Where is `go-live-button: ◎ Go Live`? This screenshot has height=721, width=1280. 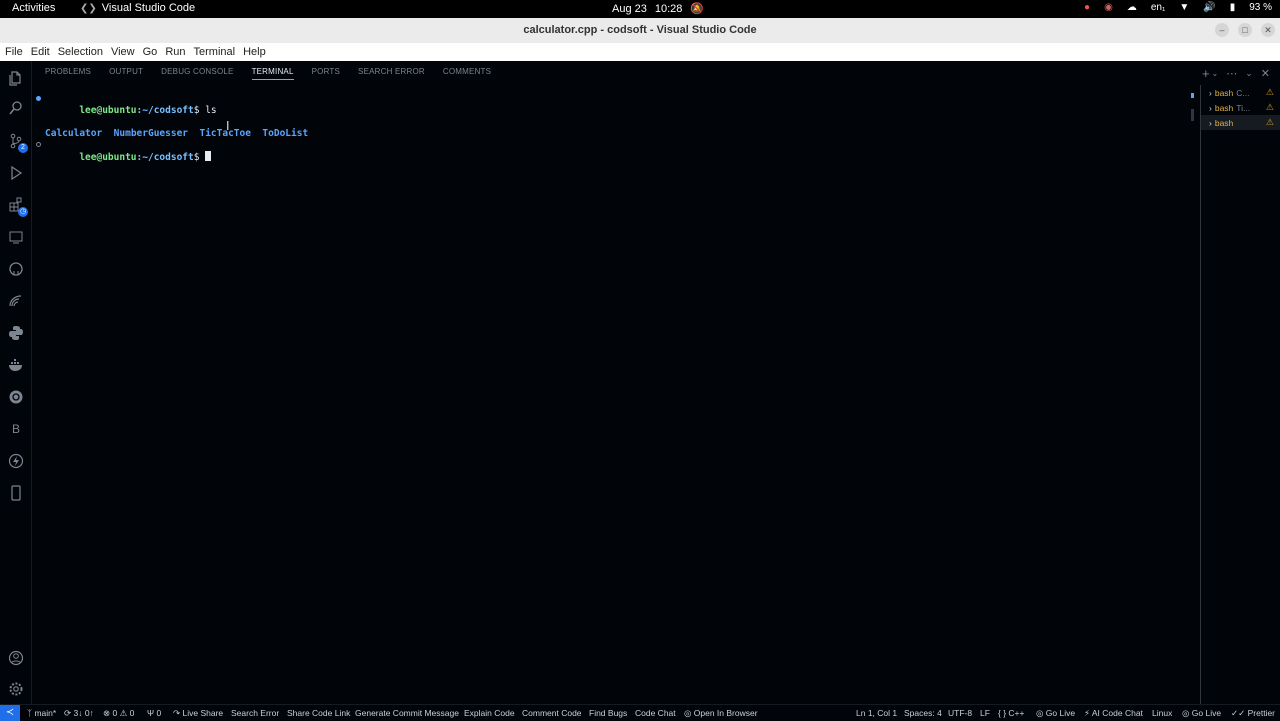 go-live-button: ◎ Go Live is located at coordinates (1055, 713).